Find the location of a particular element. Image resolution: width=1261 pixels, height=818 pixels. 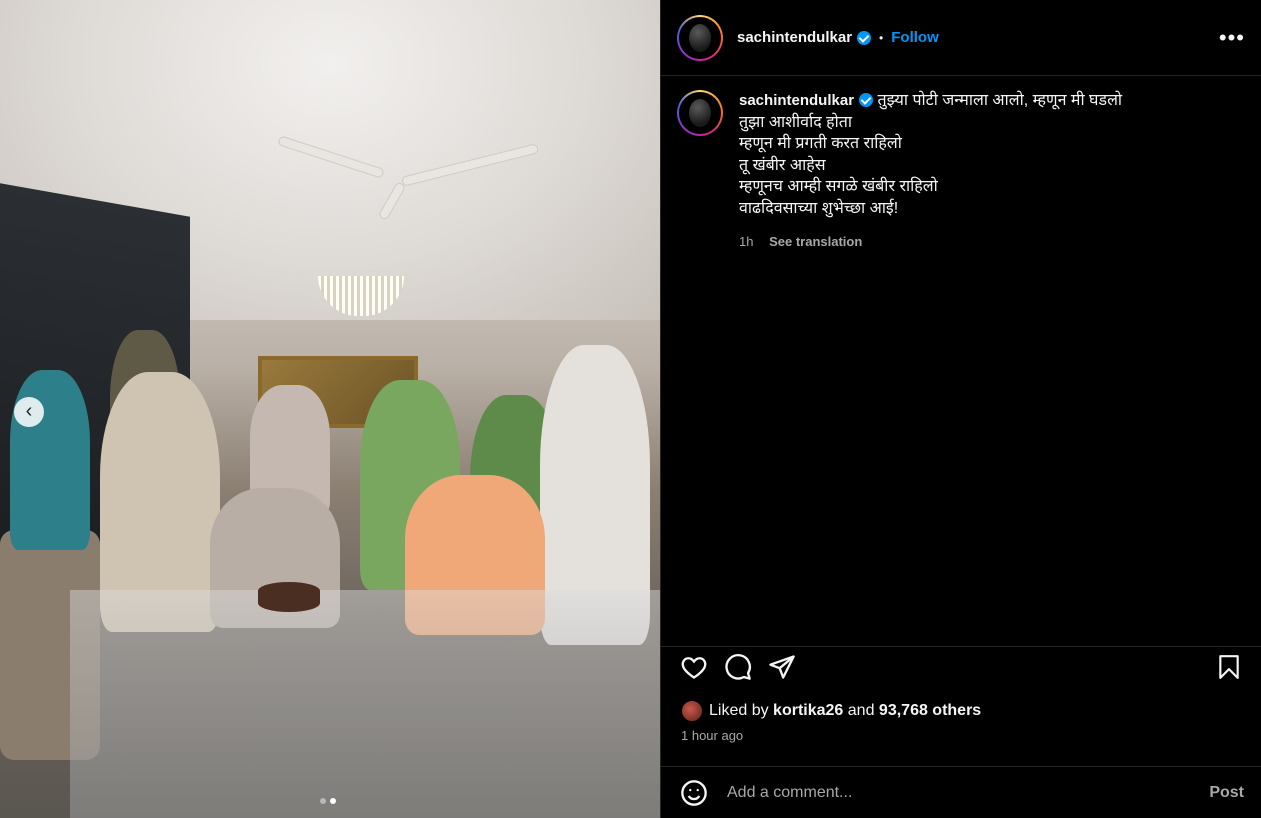

comment-bar: Post is located at coordinates (961, 792).